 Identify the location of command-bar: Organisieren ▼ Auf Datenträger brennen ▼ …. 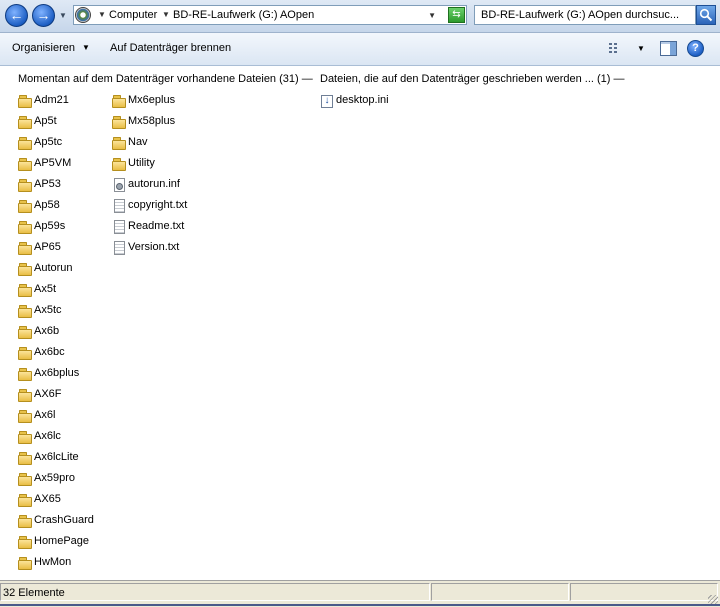
(360, 49).